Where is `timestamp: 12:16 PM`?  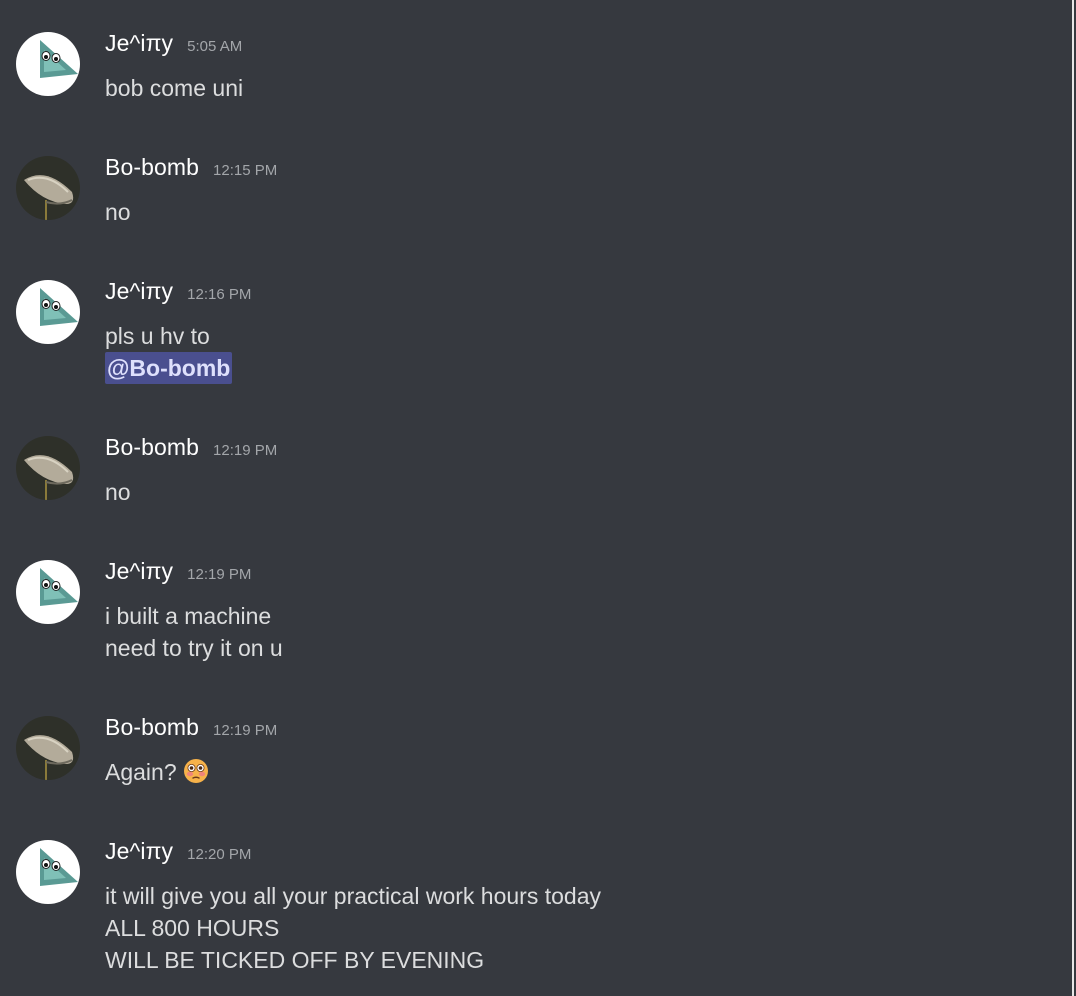 timestamp: 12:16 PM is located at coordinates (219, 294).